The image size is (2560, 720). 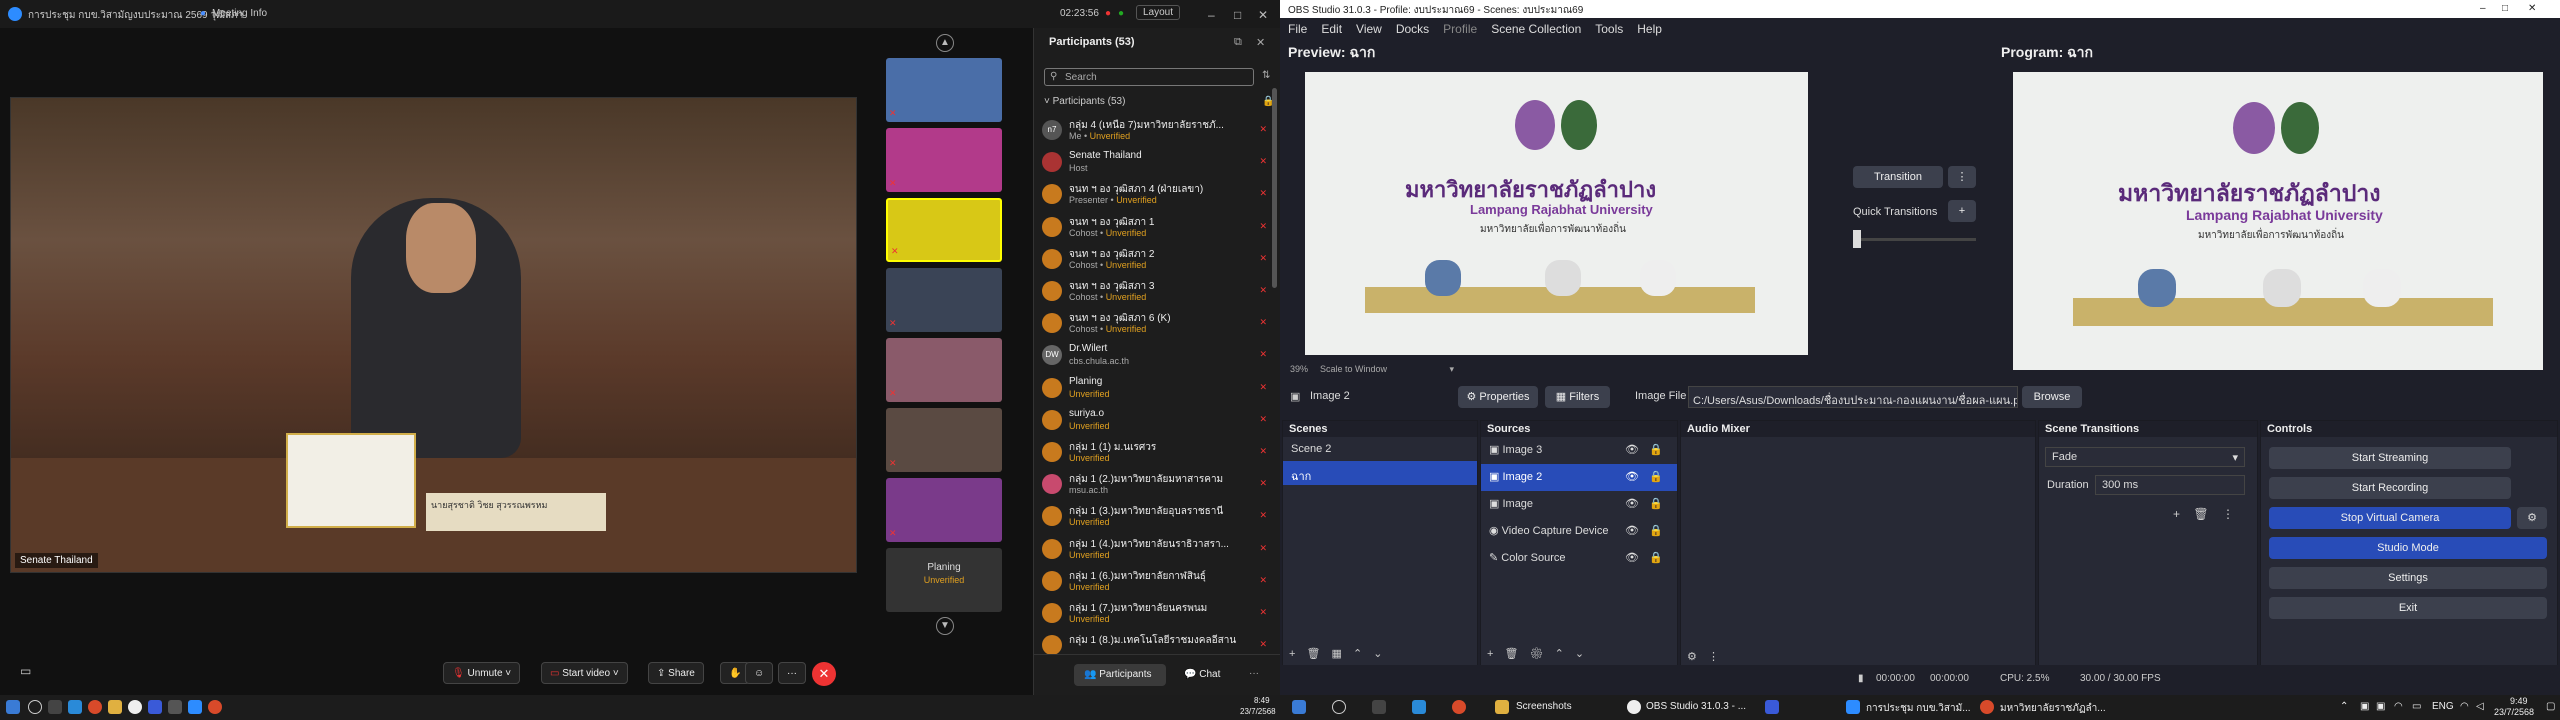 I want to click on video-tile-planing: Planing Unverified, so click(x=944, y=580).